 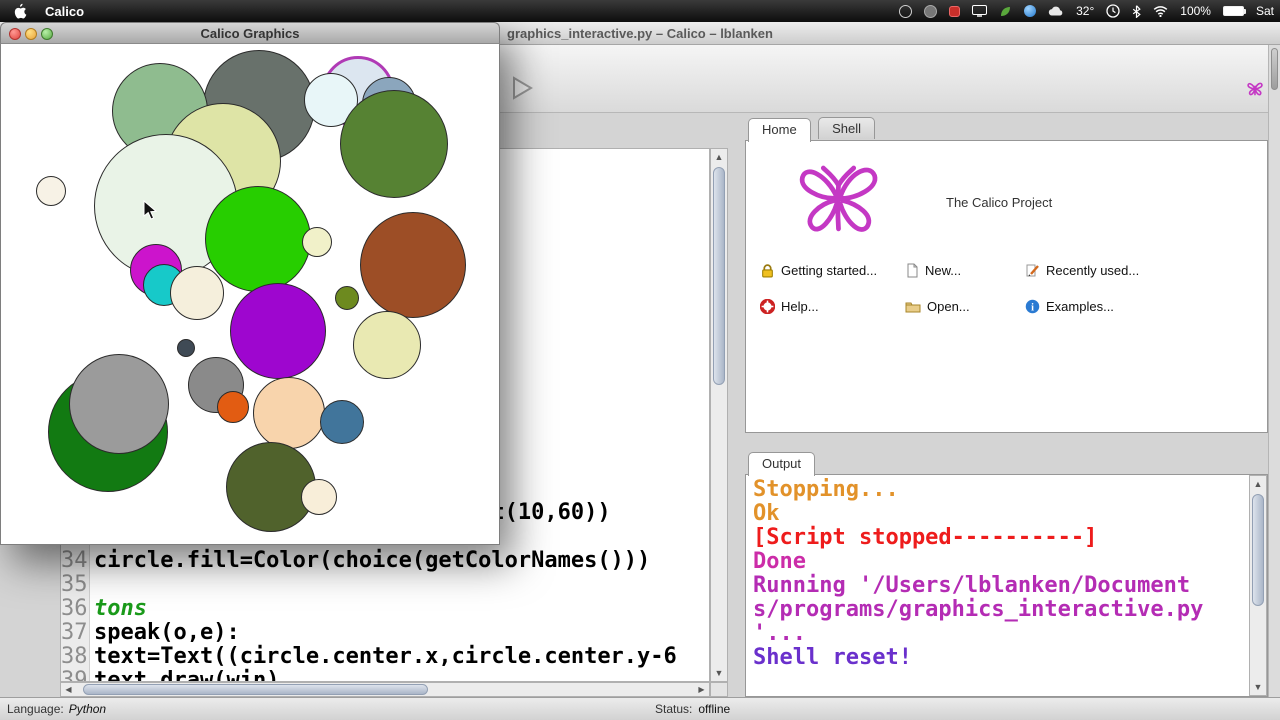 I want to click on menubar-app-name: Calico, so click(x=64, y=11).